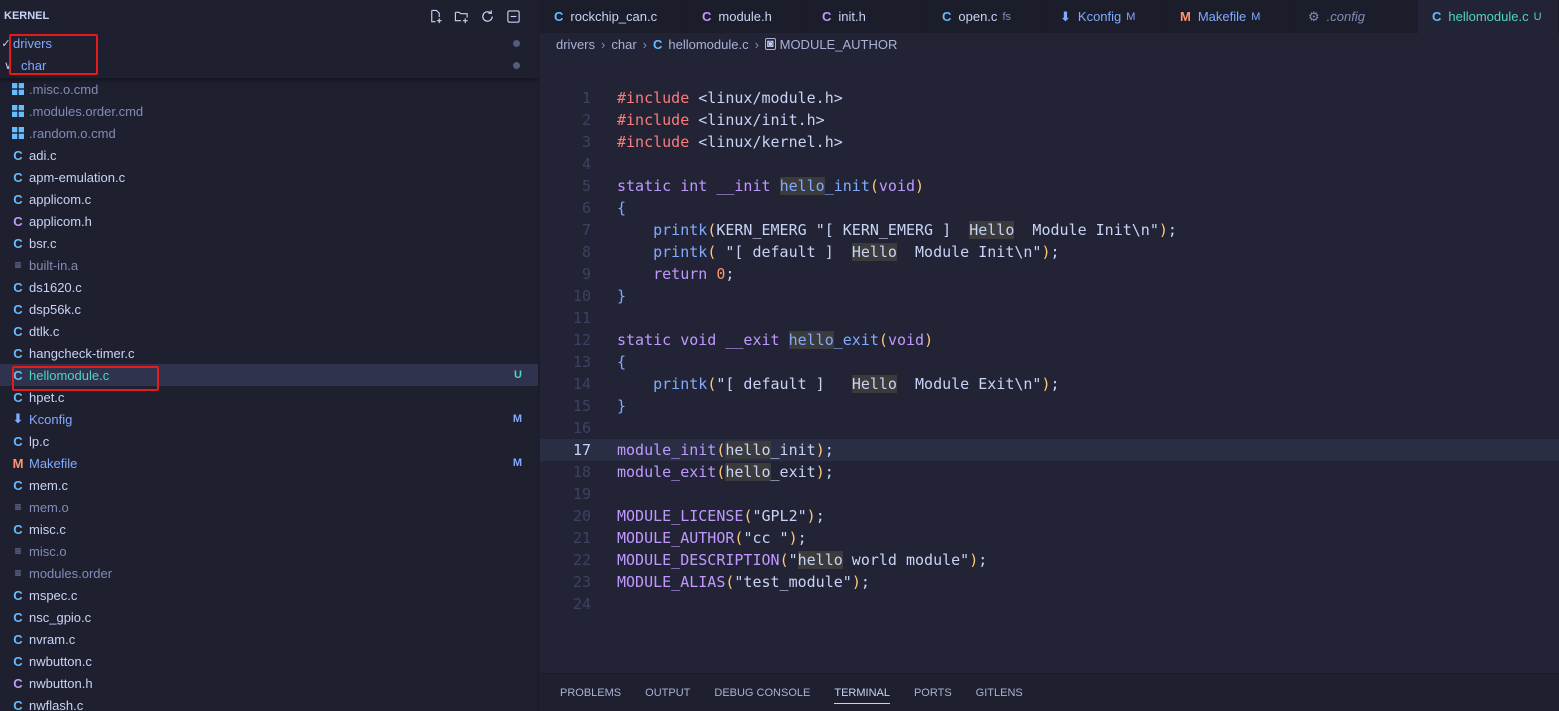 The width and height of the screenshot is (1559, 711). I want to click on h-file-icon: C, so click(18, 221).